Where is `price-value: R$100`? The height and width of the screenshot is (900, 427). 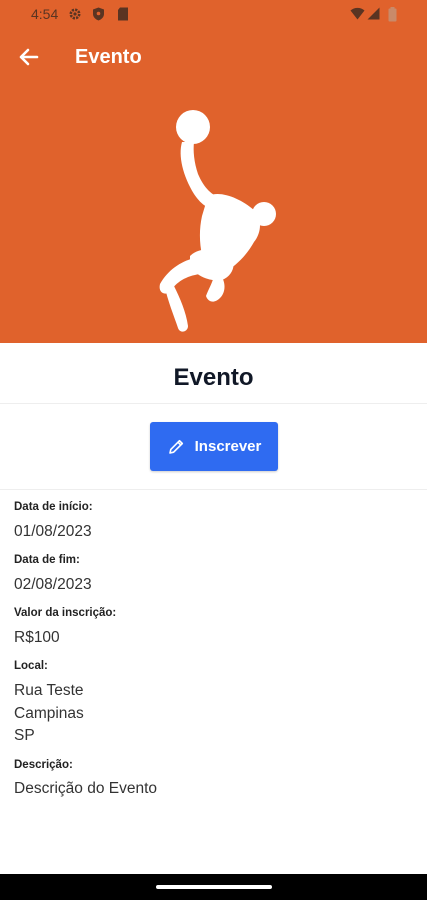 price-value: R$100 is located at coordinates (37, 637).